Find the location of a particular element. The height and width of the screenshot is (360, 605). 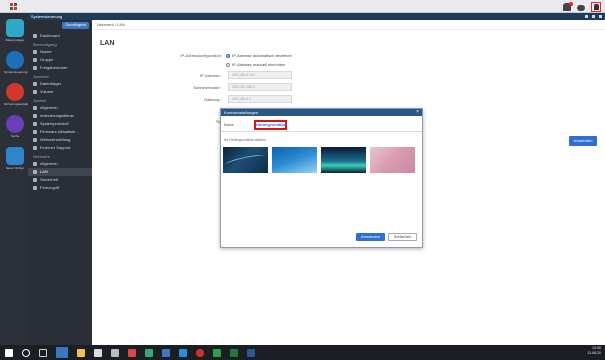

sidebar-item-label: Externer Support is located at coordinates (55, 147).